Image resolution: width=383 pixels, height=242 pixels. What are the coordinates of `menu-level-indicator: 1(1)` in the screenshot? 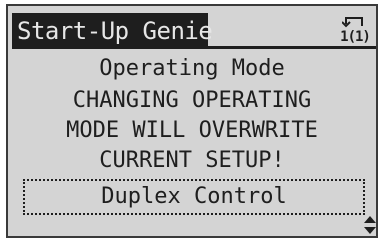 It's located at (355, 31).